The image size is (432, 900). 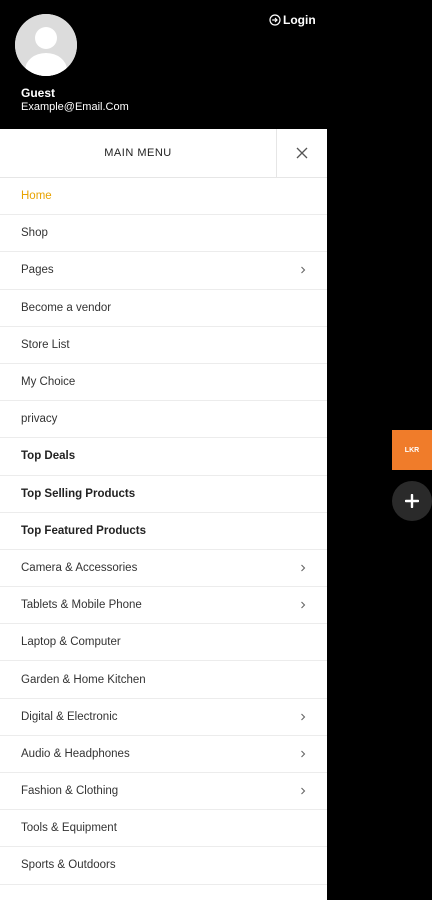 I want to click on login-label: Login, so click(x=299, y=20).